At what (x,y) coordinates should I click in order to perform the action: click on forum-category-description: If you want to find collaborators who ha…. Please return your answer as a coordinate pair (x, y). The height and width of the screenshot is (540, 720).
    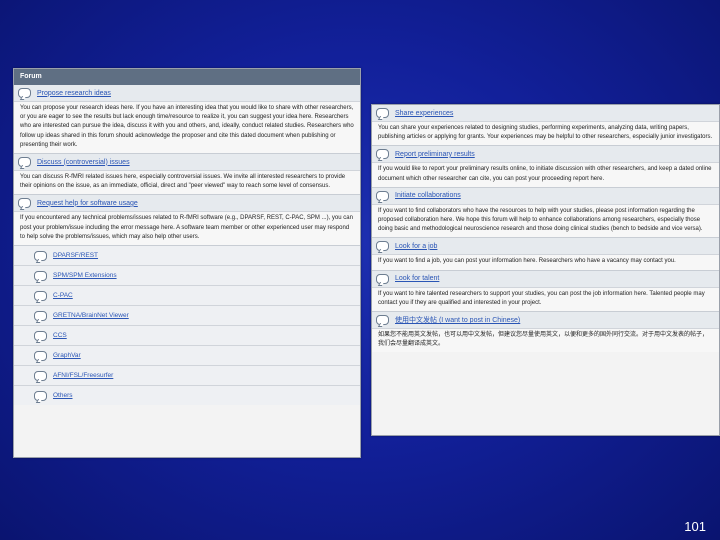
    Looking at the image, I should click on (540, 220).